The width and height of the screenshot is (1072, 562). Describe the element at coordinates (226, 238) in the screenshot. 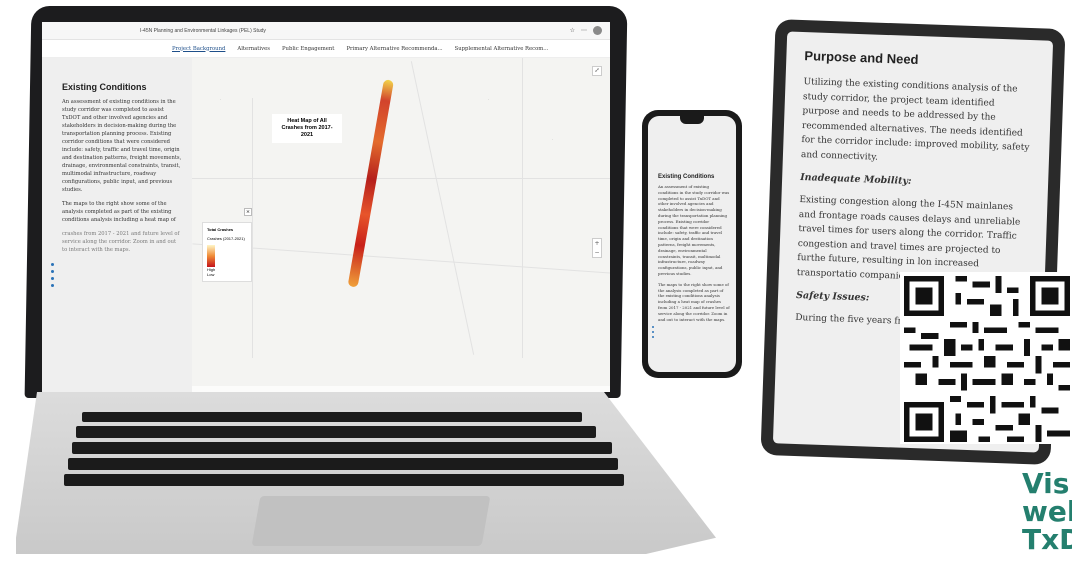

I see `legend-subtitle: Crashes (2017-2021)` at that location.